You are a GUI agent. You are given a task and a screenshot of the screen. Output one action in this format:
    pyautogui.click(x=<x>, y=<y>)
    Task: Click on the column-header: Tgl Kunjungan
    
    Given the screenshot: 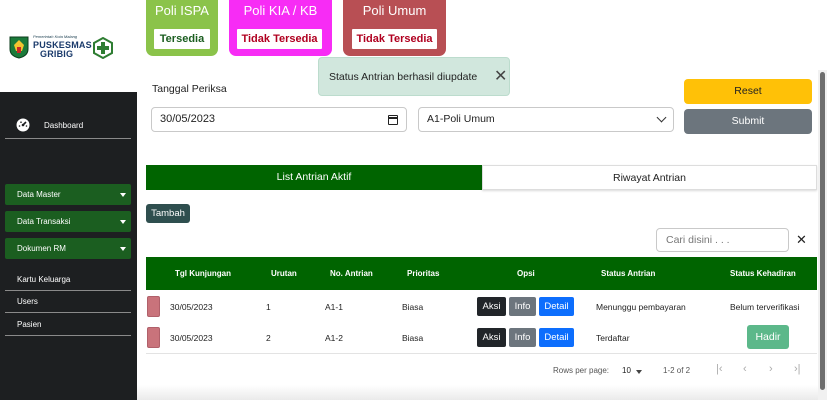 What is the action you would take?
    pyautogui.click(x=203, y=273)
    